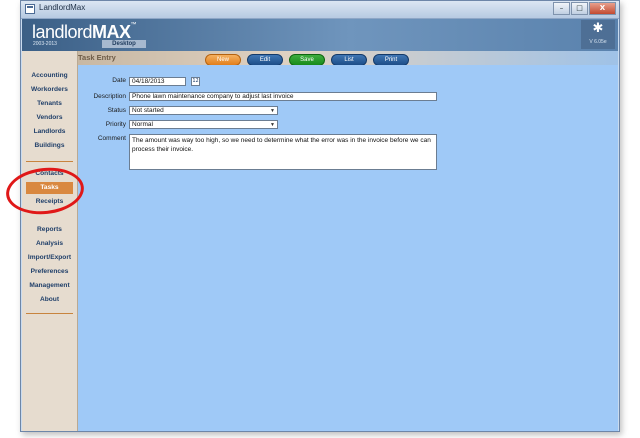 This screenshot has width=640, height=438. What do you see at coordinates (49, 300) in the screenshot?
I see `sidebar-item-about: About` at bounding box center [49, 300].